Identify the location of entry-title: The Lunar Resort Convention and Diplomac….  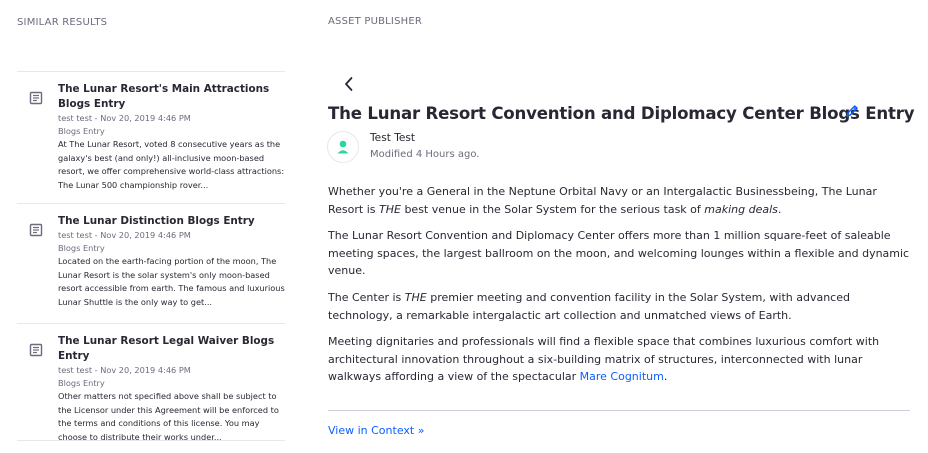
(621, 113).